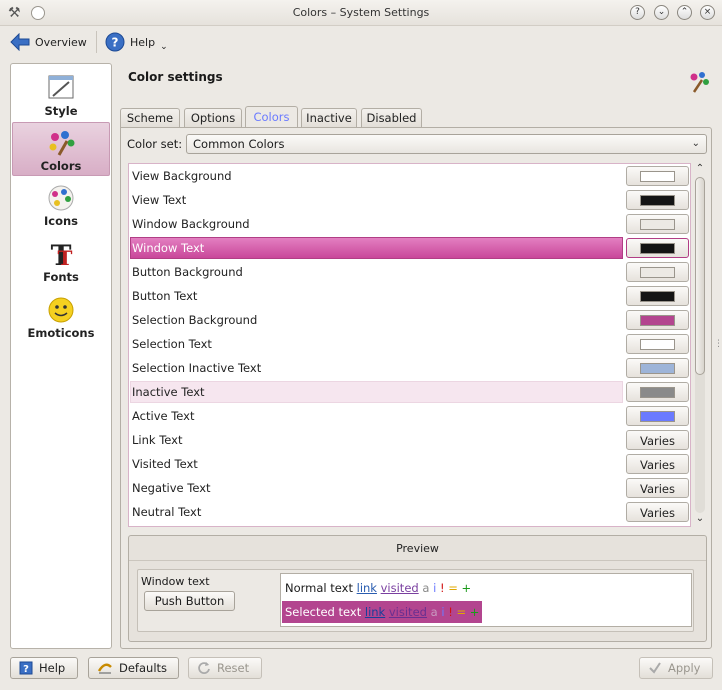 This screenshot has width=722, height=690. I want to click on color-role-name: View Text, so click(159, 200).